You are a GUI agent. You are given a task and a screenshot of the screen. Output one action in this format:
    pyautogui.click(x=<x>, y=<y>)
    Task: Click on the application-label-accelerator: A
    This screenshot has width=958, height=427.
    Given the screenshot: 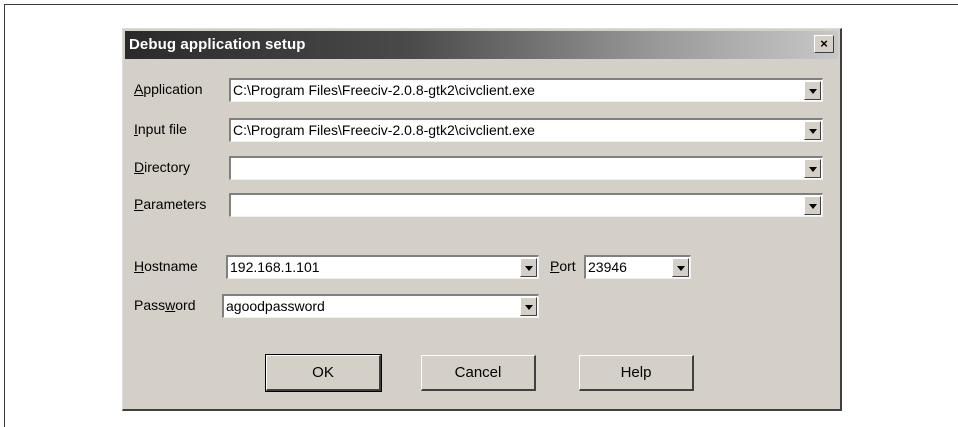 What is the action you would take?
    pyautogui.click(x=139, y=89)
    